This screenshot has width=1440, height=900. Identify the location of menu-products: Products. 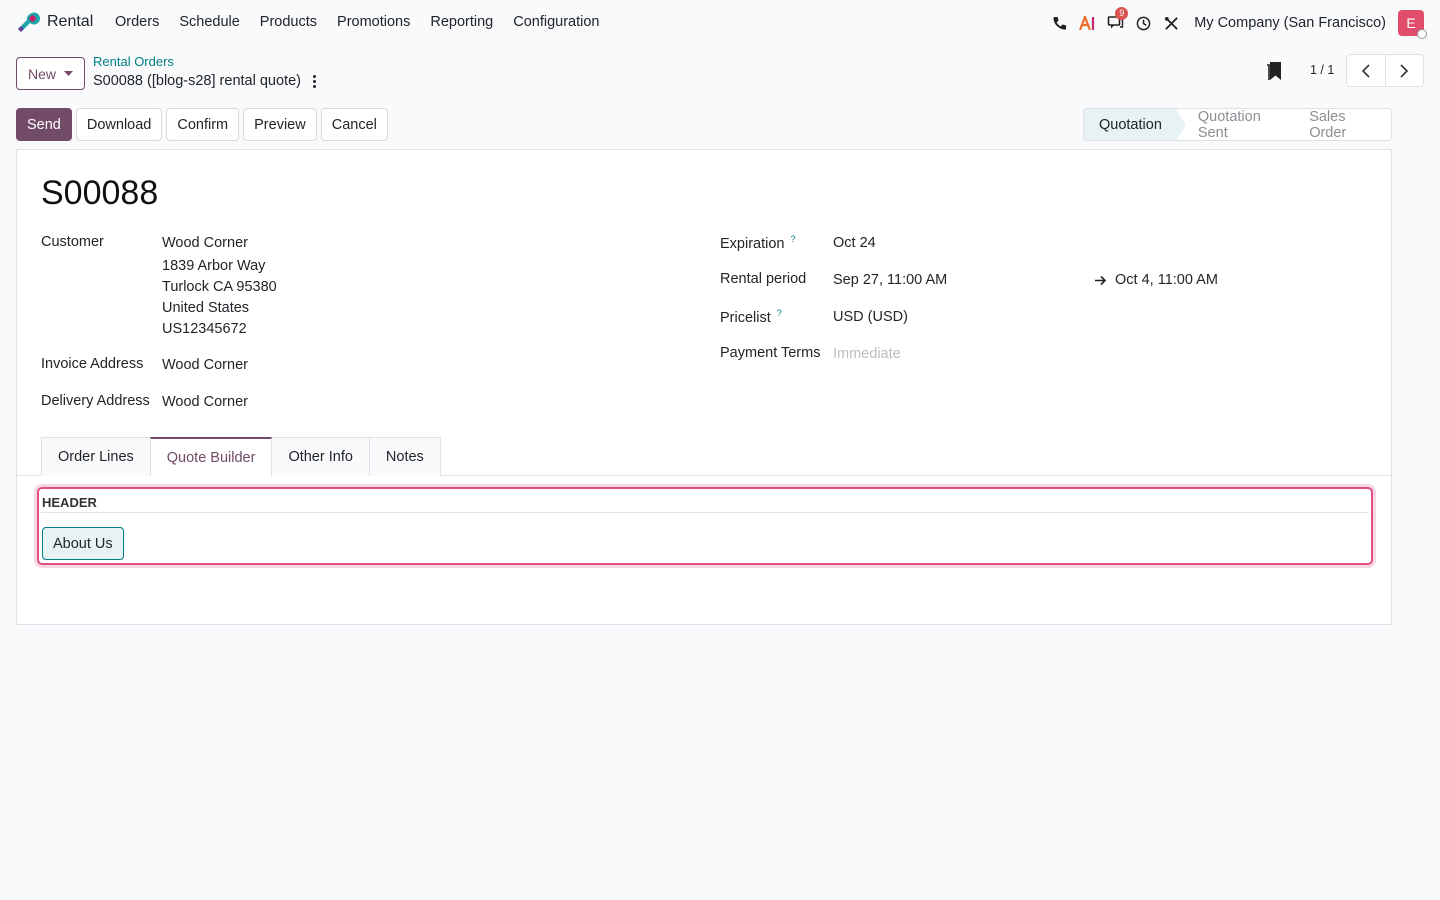
(288, 22).